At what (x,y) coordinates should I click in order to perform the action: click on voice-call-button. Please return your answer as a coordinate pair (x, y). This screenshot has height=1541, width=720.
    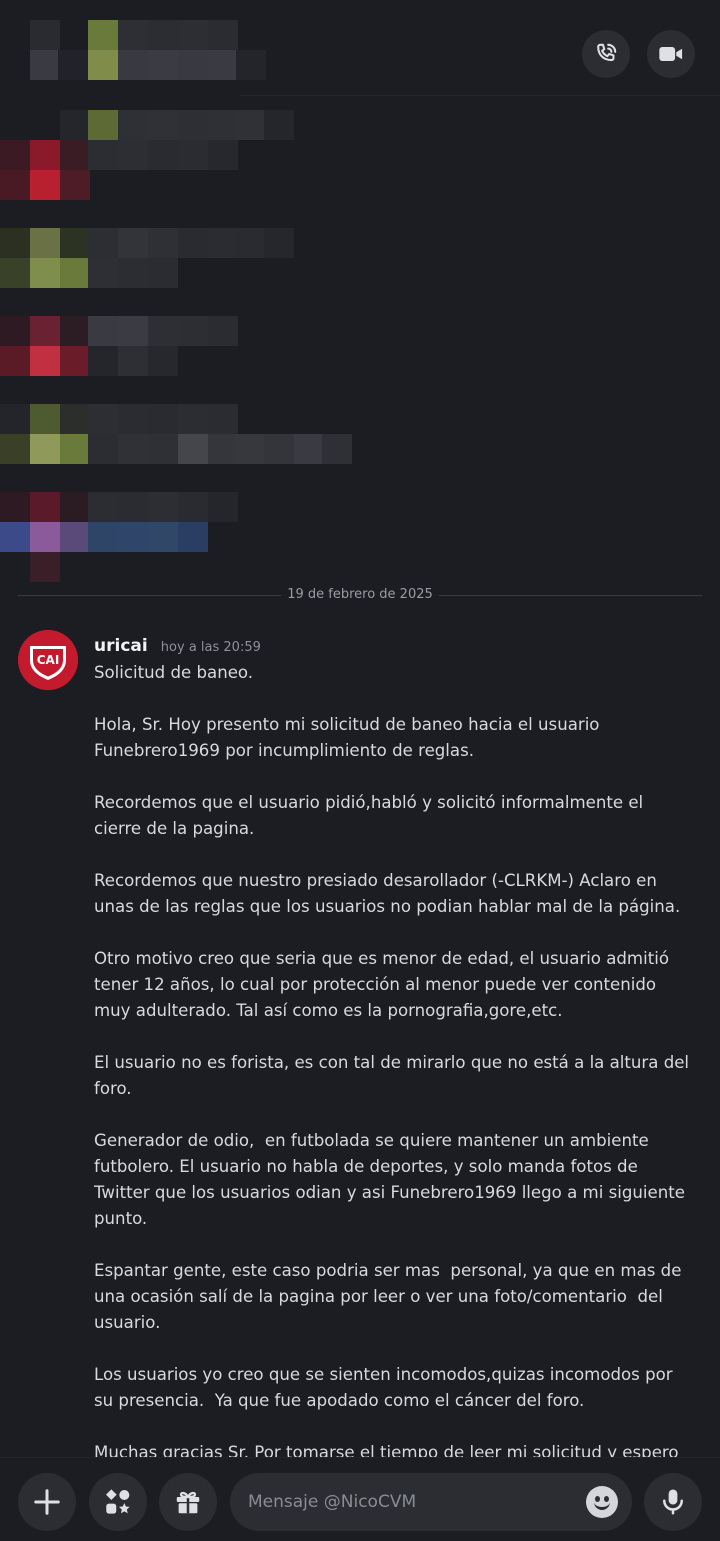
    Looking at the image, I should click on (606, 54).